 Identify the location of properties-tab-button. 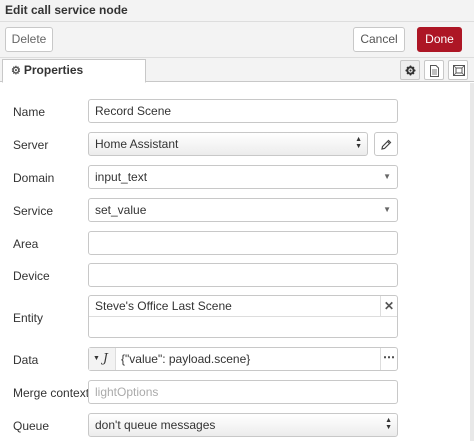
(410, 70).